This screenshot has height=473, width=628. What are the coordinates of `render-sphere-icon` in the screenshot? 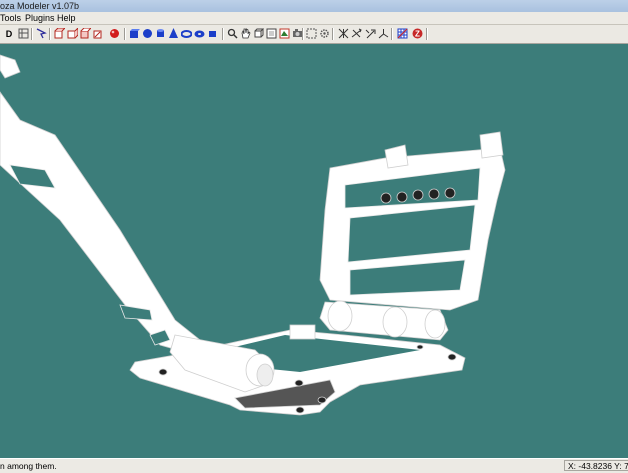 It's located at (114, 33).